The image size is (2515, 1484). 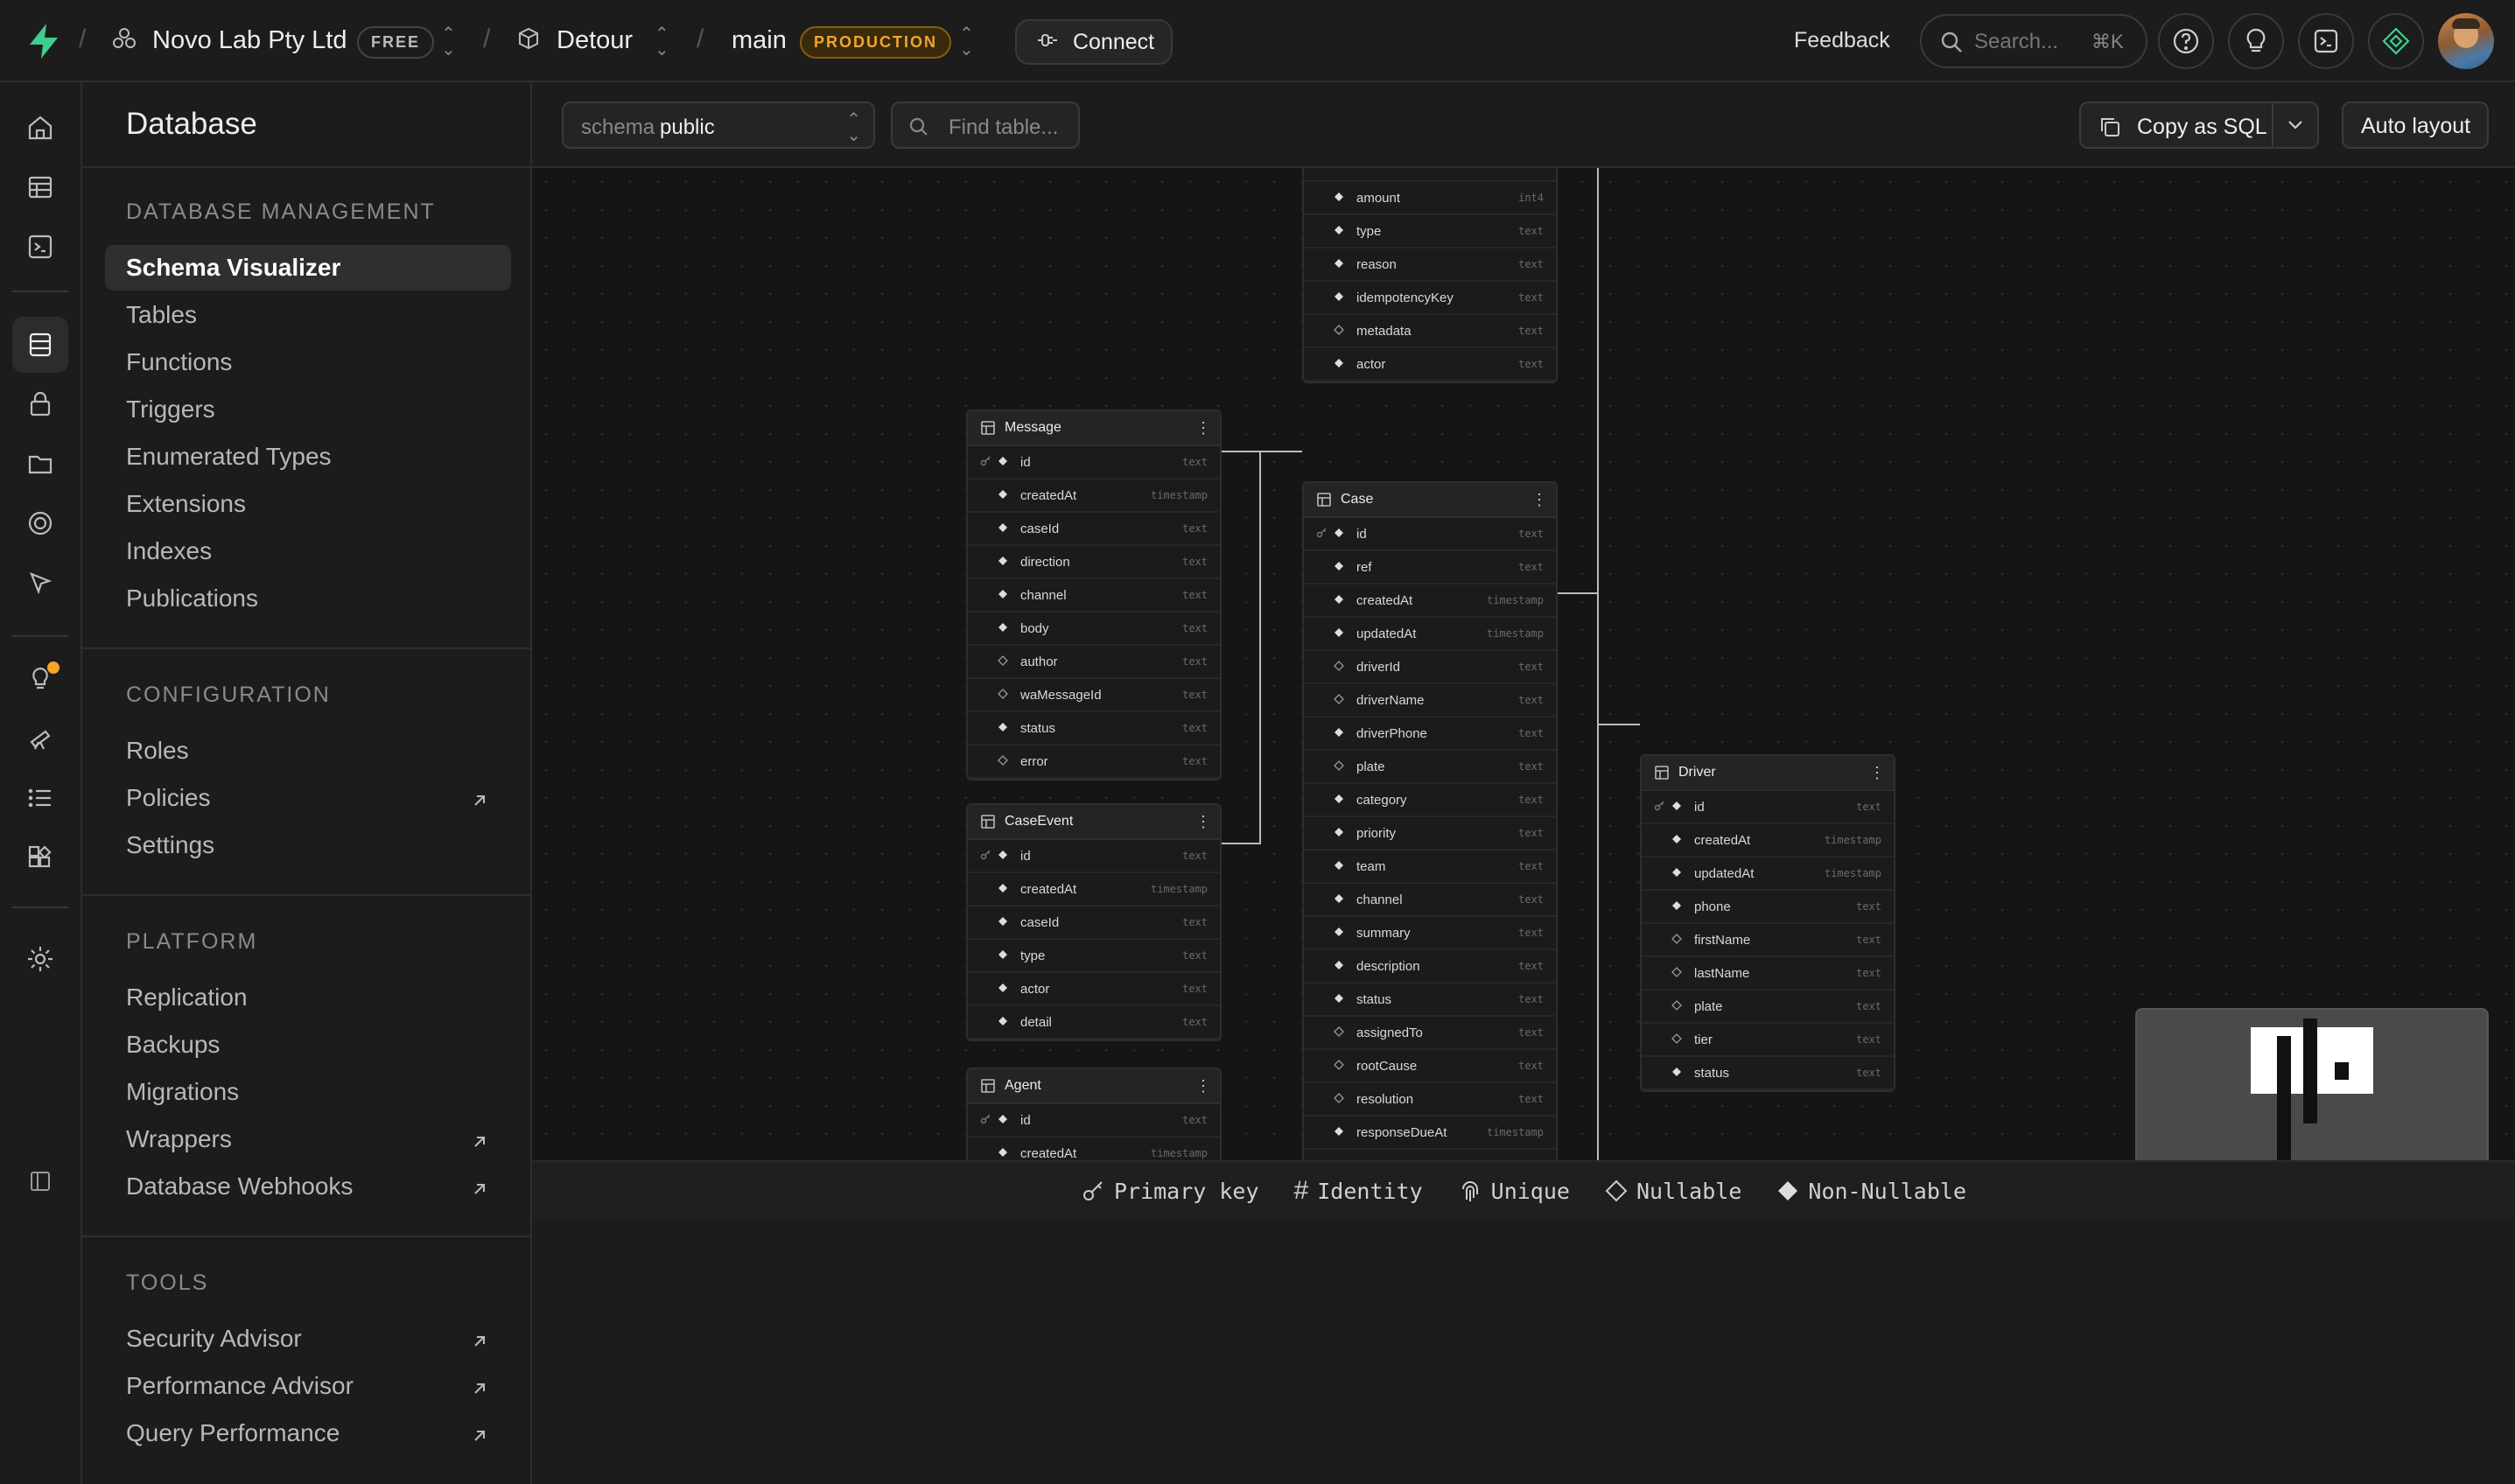 What do you see at coordinates (2326, 41) in the screenshot?
I see `terminal-button` at bounding box center [2326, 41].